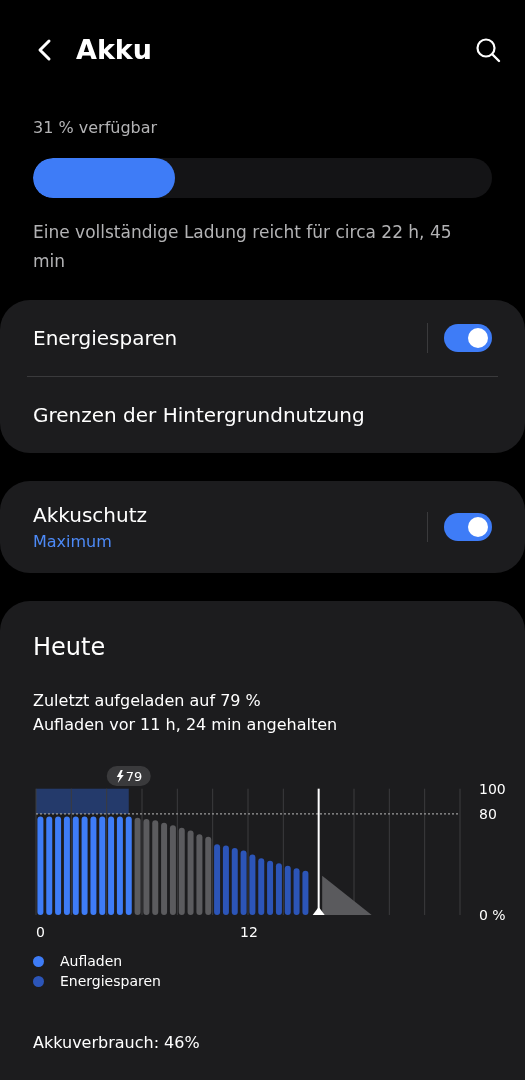 Image resolution: width=525 pixels, height=1080 pixels. I want to click on axis-label: 0, so click(40, 932).